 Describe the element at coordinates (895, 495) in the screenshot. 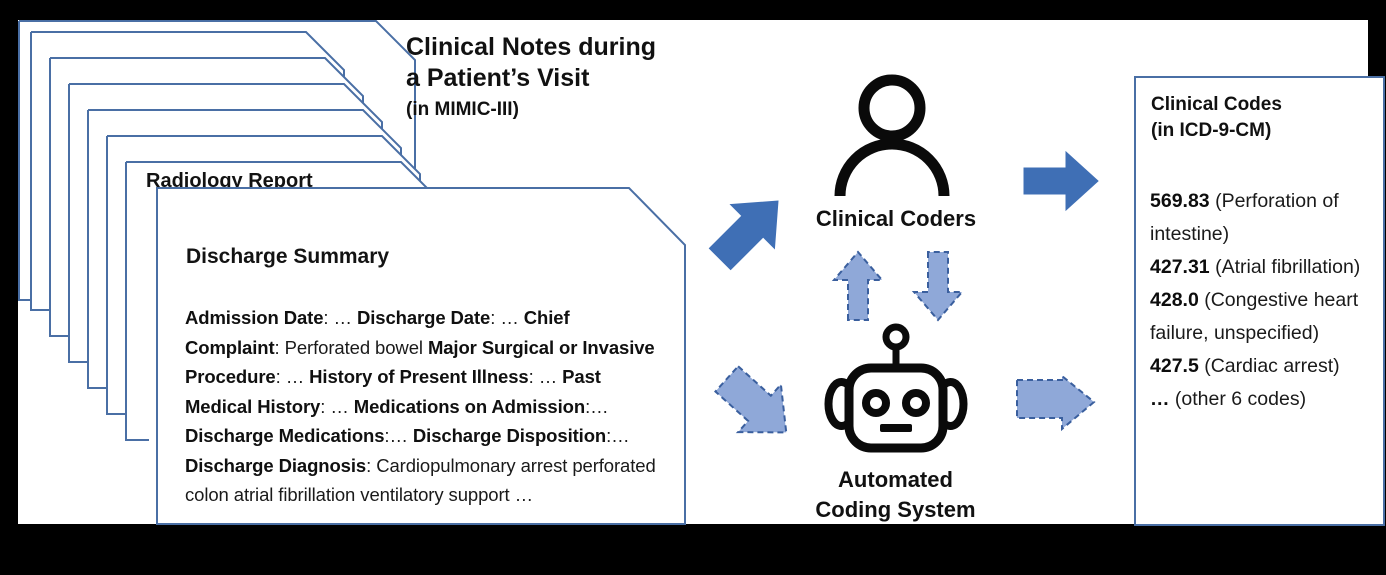

I see `automated-coding-system-label: Automated Coding System` at that location.